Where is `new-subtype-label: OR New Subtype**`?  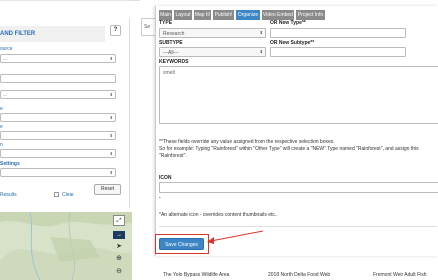
new-subtype-label: OR New Subtype** is located at coordinates (292, 43).